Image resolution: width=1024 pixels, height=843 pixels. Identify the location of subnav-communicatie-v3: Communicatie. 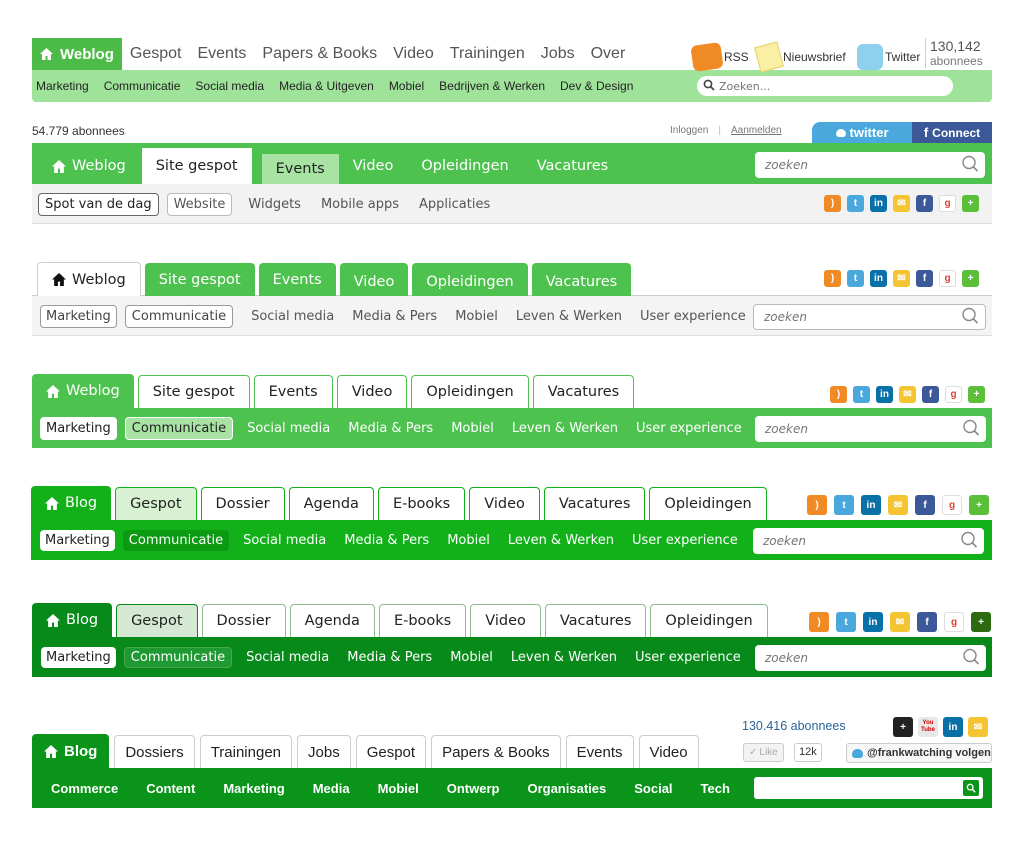
(179, 316).